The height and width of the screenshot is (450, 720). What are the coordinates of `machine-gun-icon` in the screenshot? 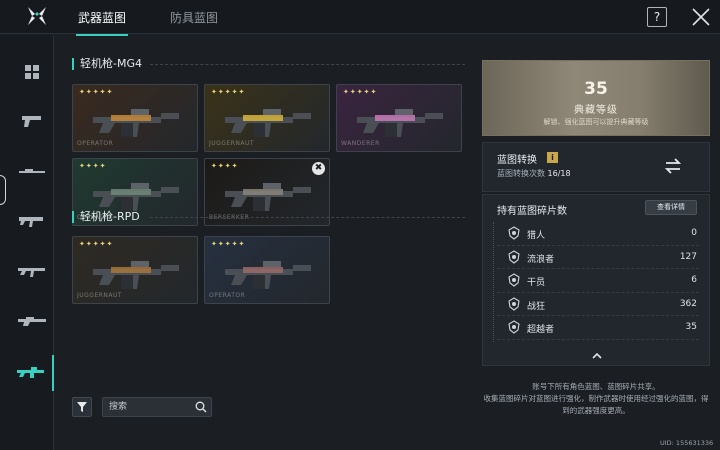 It's located at (30, 372).